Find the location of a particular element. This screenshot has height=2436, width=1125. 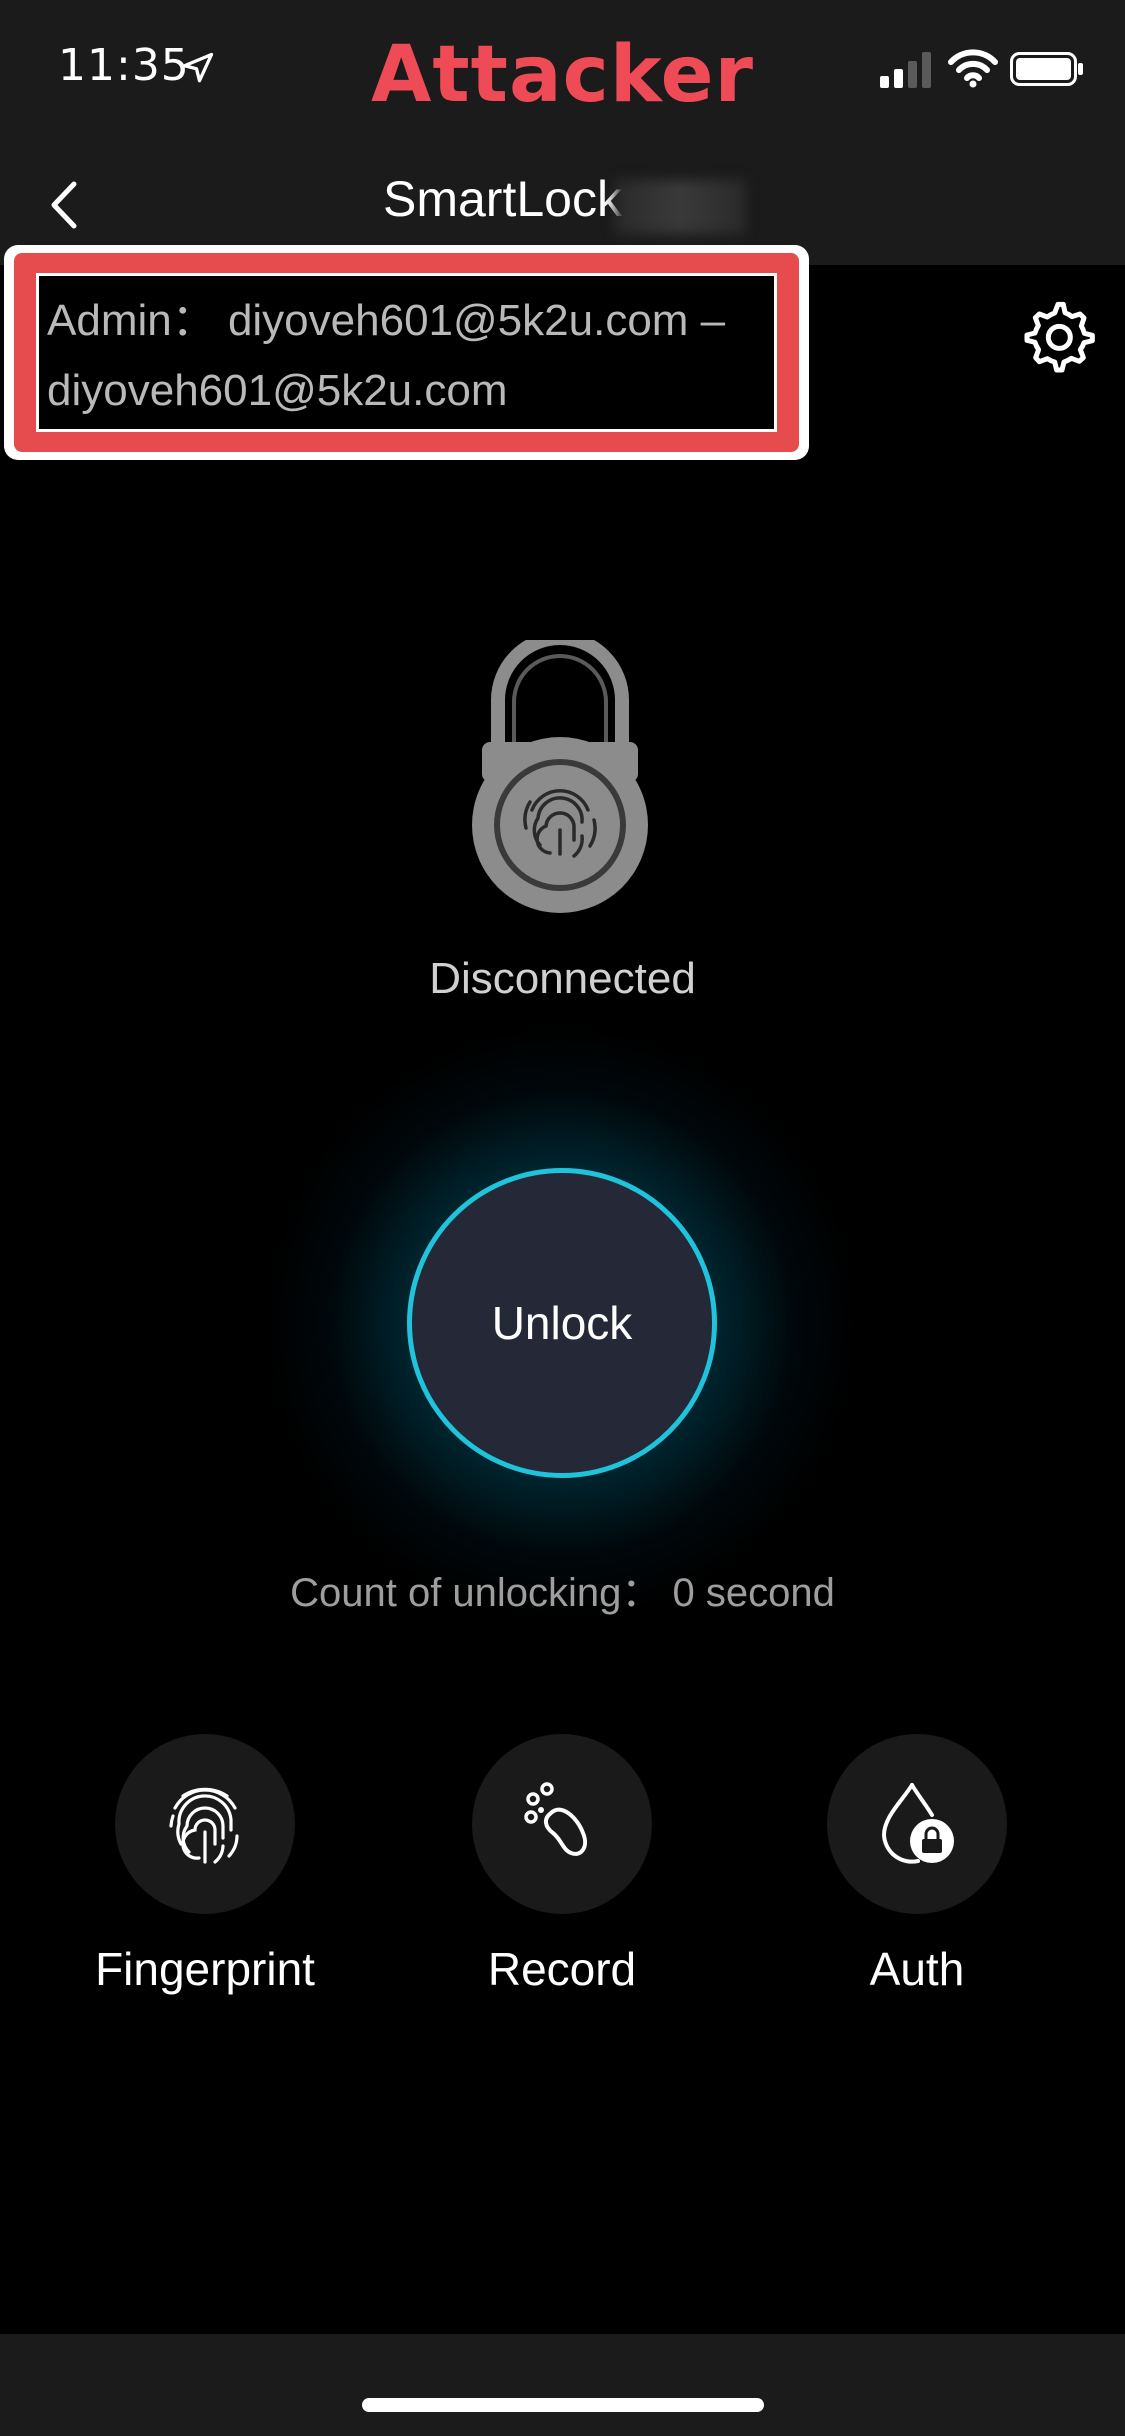

fingerprint-icon-circle is located at coordinates (205, 1824).